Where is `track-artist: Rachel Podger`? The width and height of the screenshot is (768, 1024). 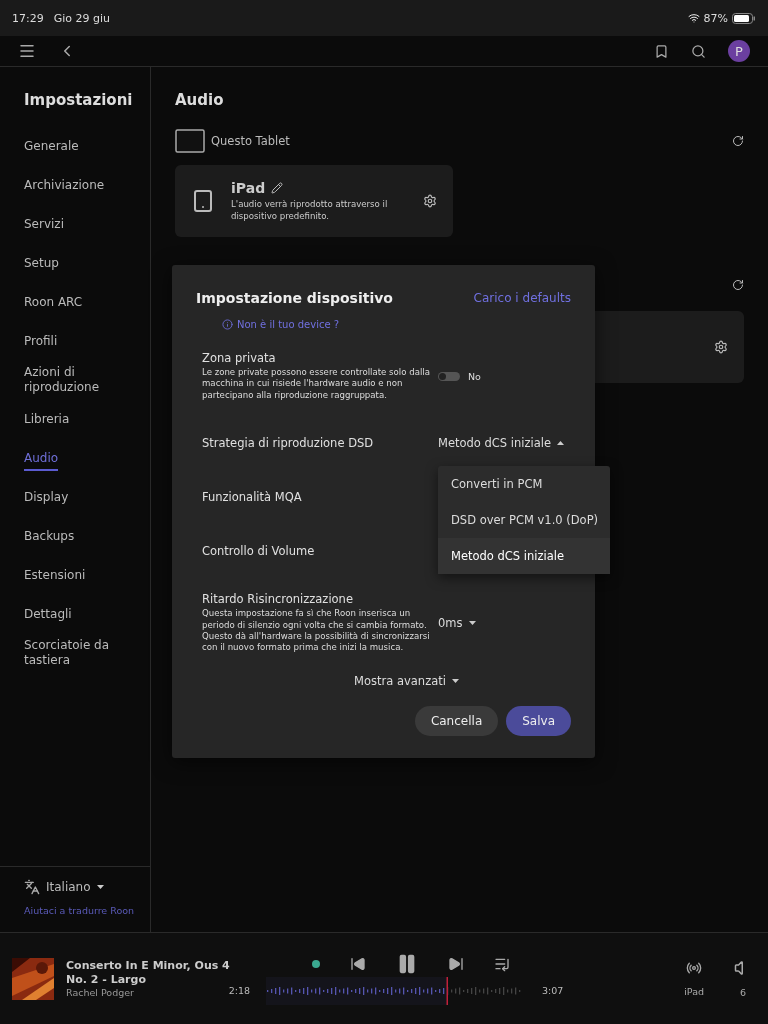 track-artist: Rachel Podger is located at coordinates (100, 993).